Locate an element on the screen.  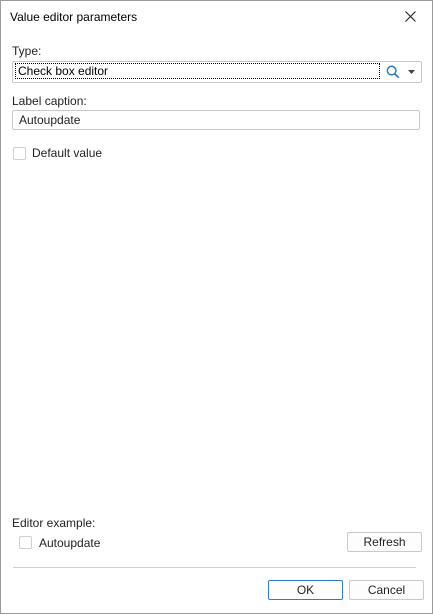
type-search-button is located at coordinates (393, 72).